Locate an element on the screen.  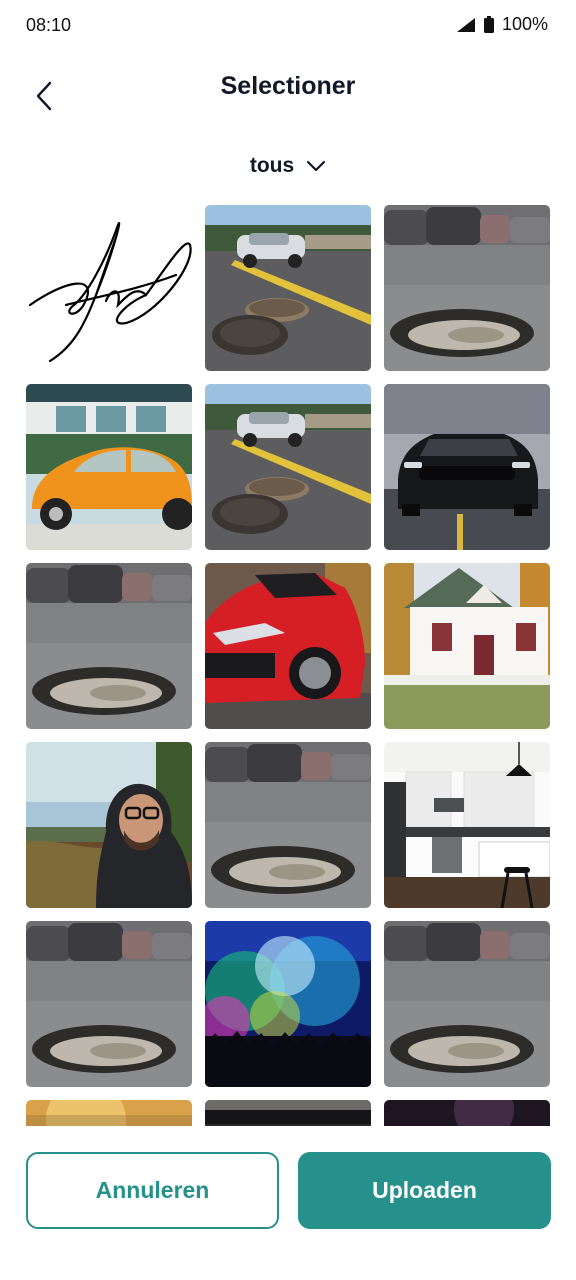
album-filter-dropdown: tous is located at coordinates (288, 166).